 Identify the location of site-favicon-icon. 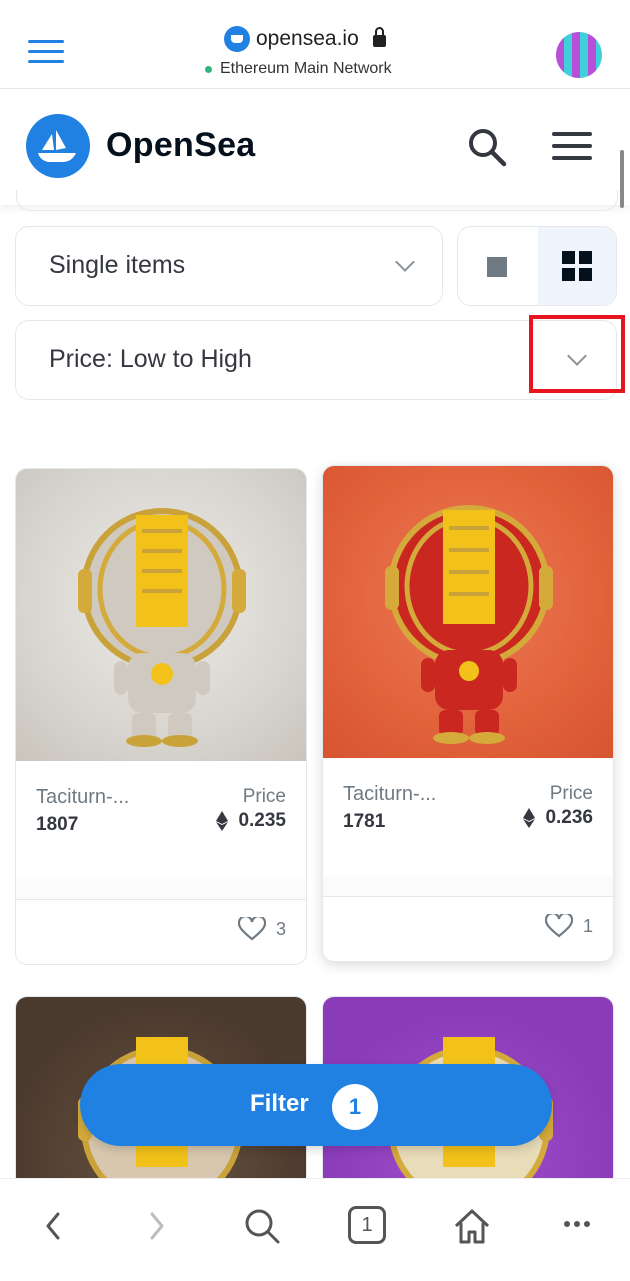
(237, 39).